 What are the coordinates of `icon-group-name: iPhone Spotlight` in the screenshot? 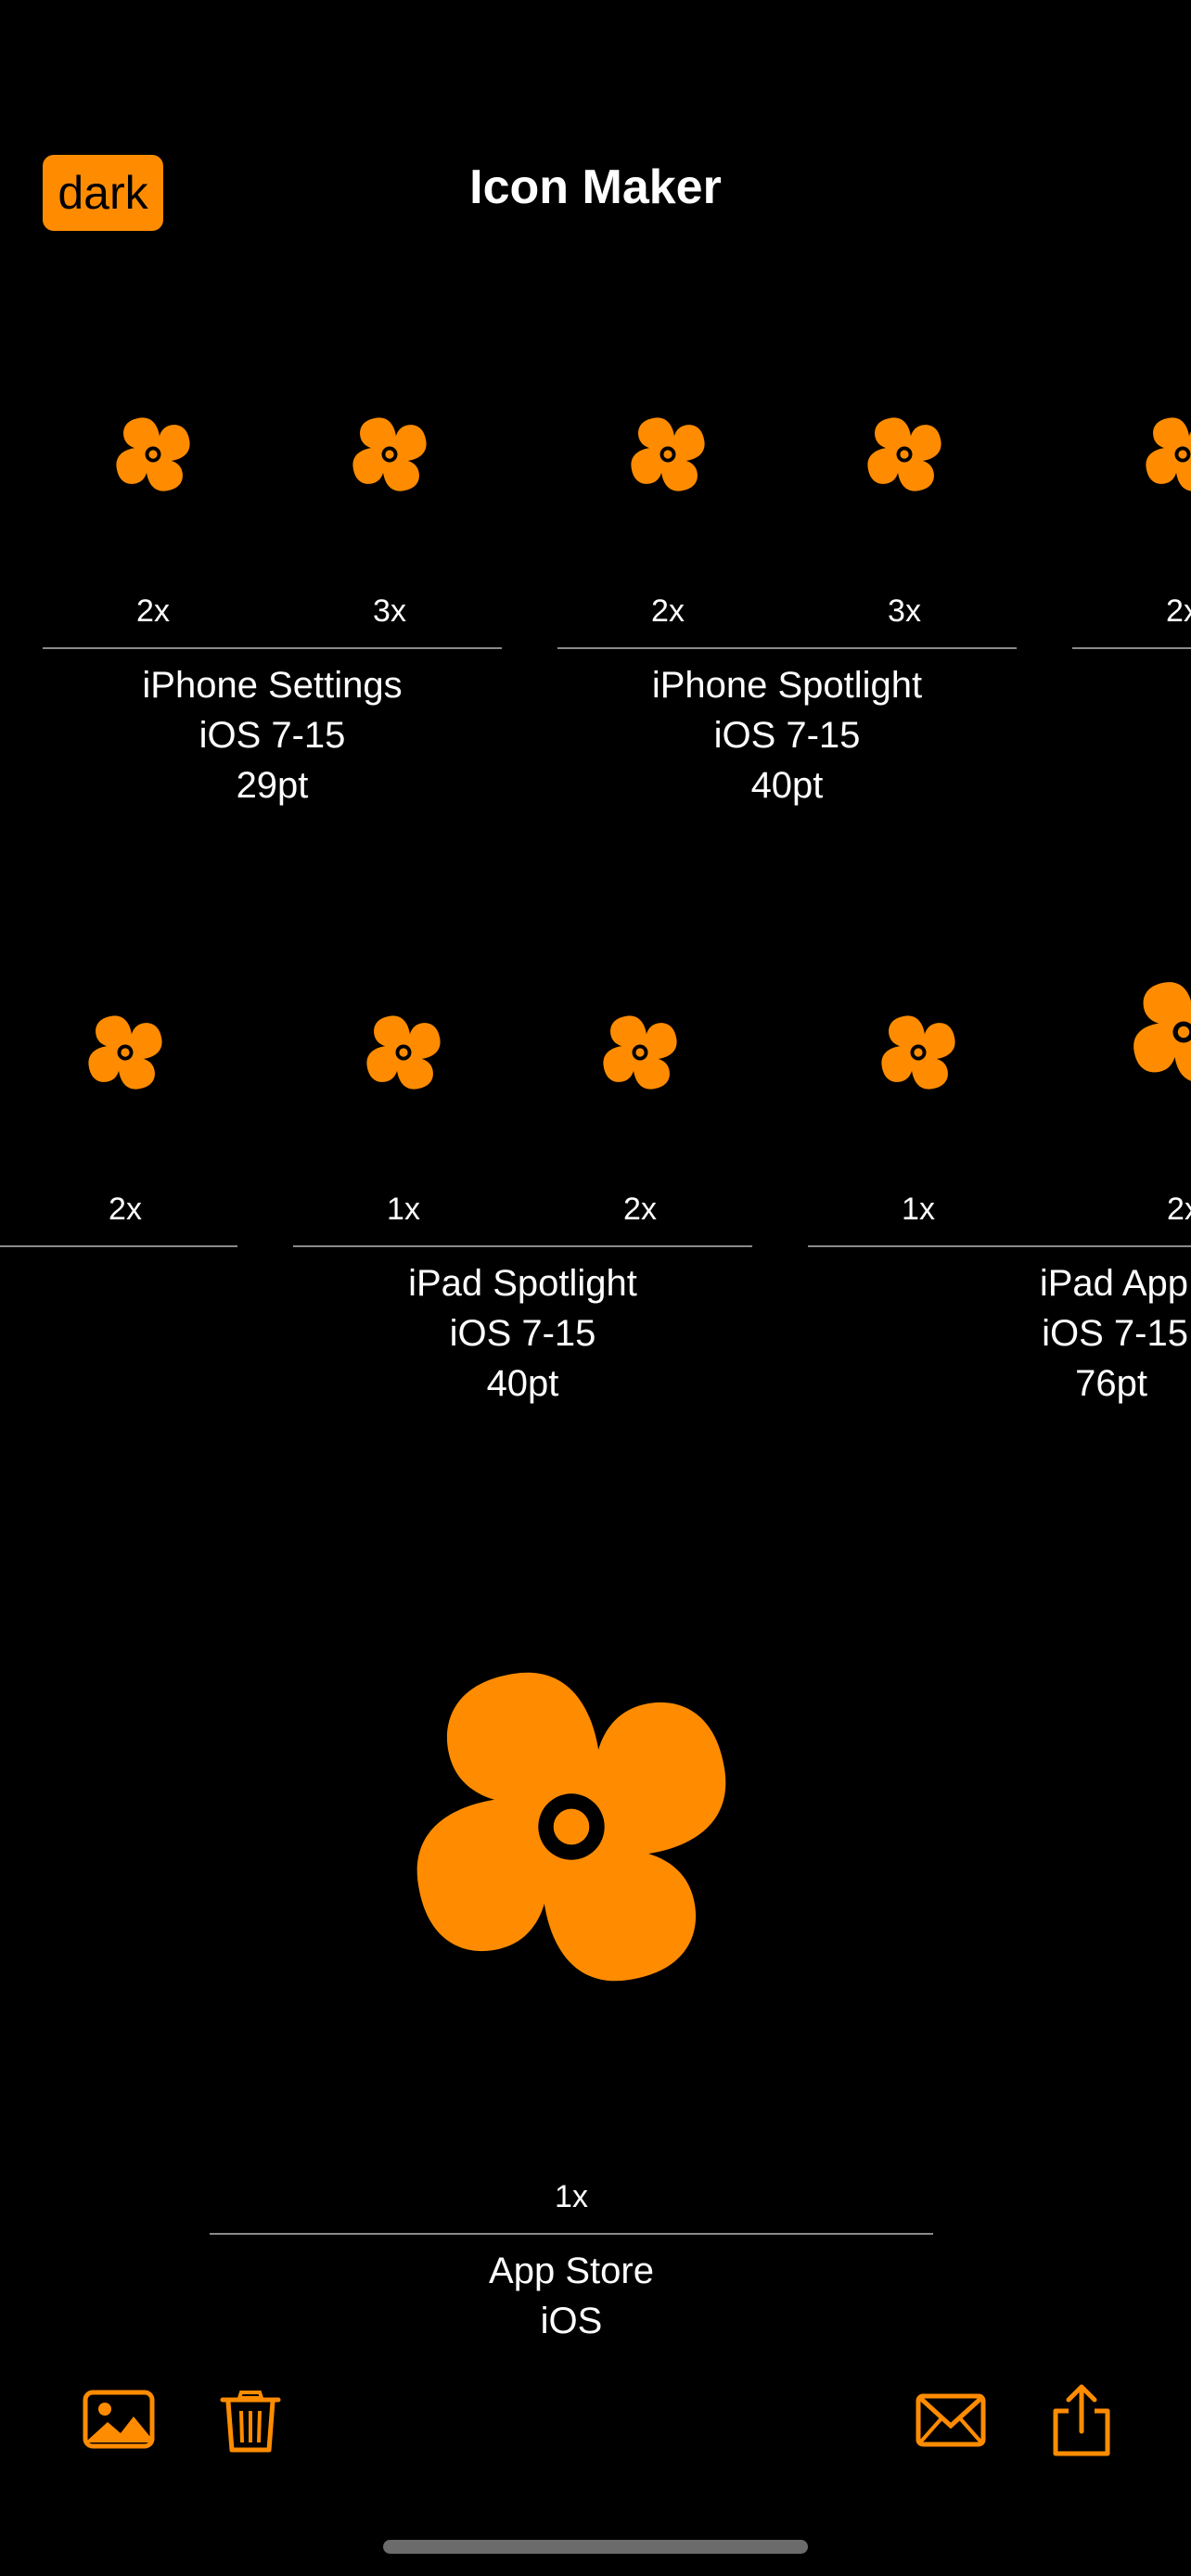 It's located at (787, 685).